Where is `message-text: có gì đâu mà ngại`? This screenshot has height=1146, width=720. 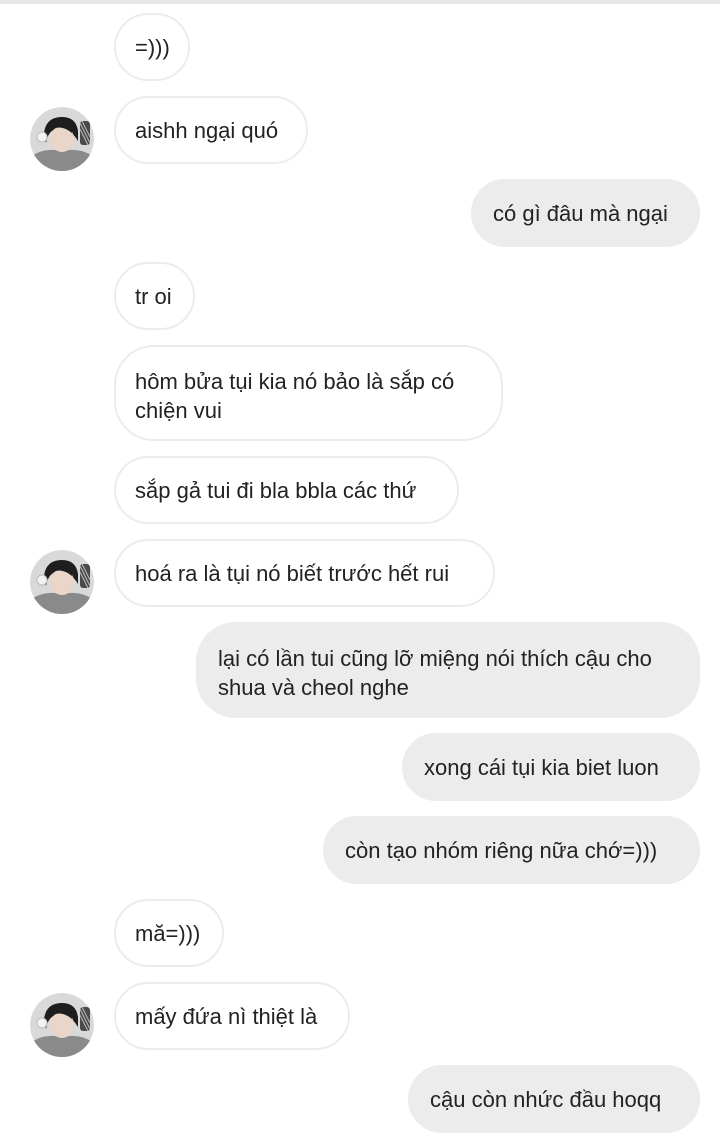 message-text: có gì đâu mà ngại is located at coordinates (580, 213).